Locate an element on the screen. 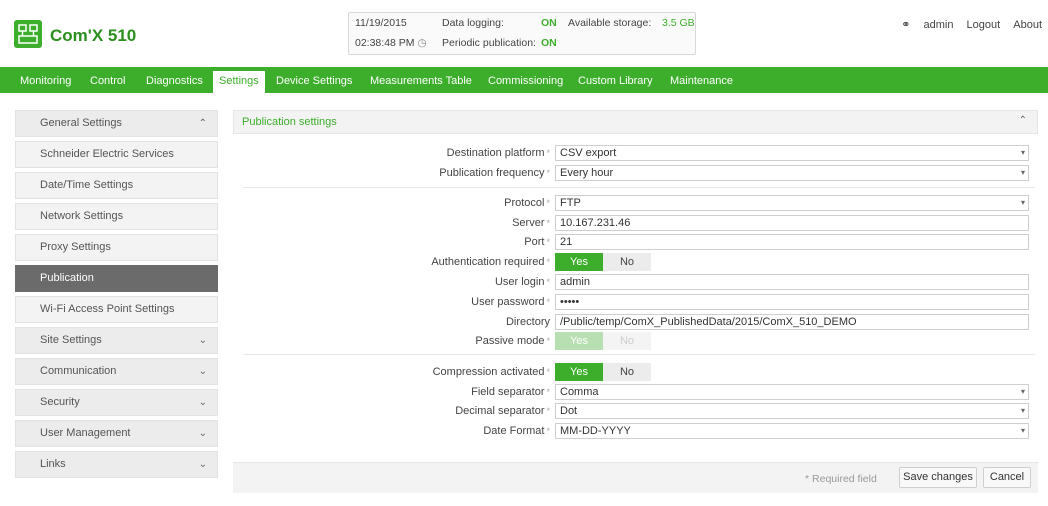  publication-frequency-label: Publication frequency * is located at coordinates (494, 173).